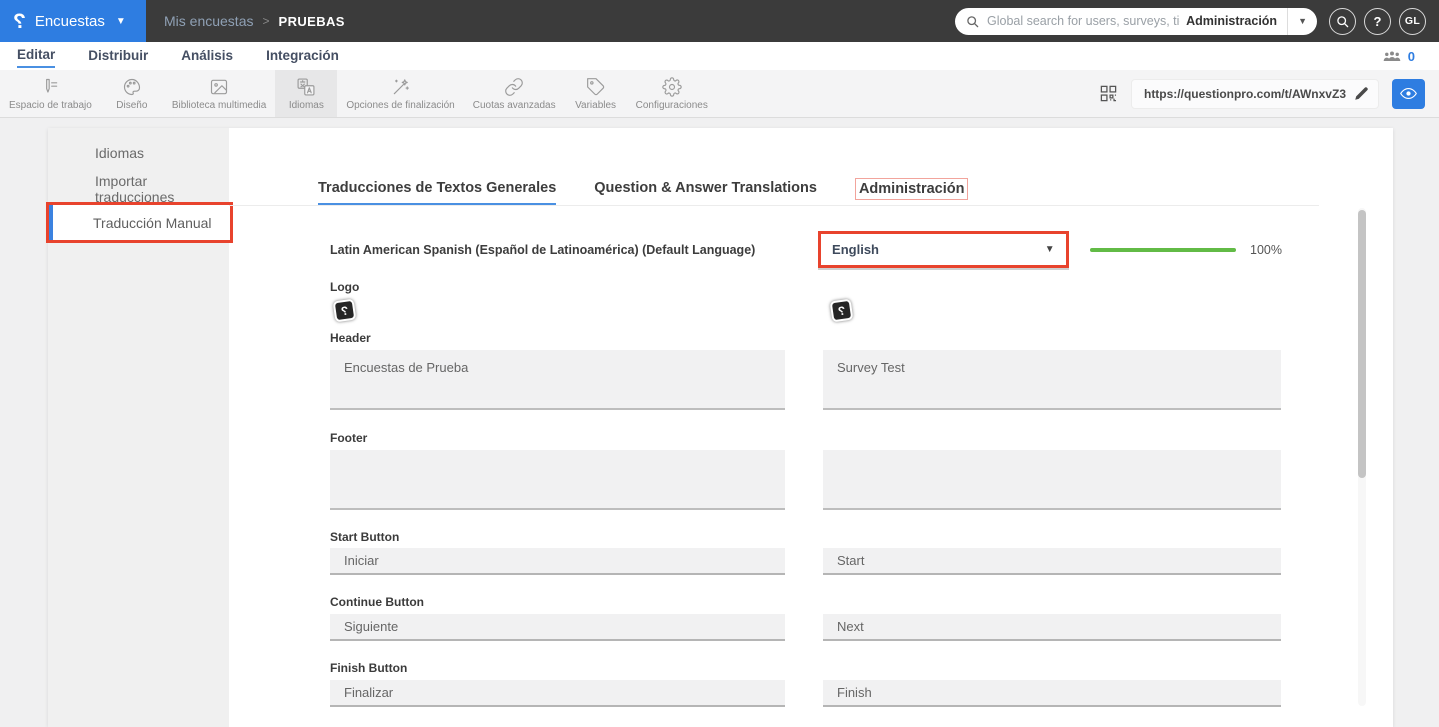  Describe the element at coordinates (705, 193) in the screenshot. I see `tab-question-answer-translations: Question & Answer Translations` at that location.